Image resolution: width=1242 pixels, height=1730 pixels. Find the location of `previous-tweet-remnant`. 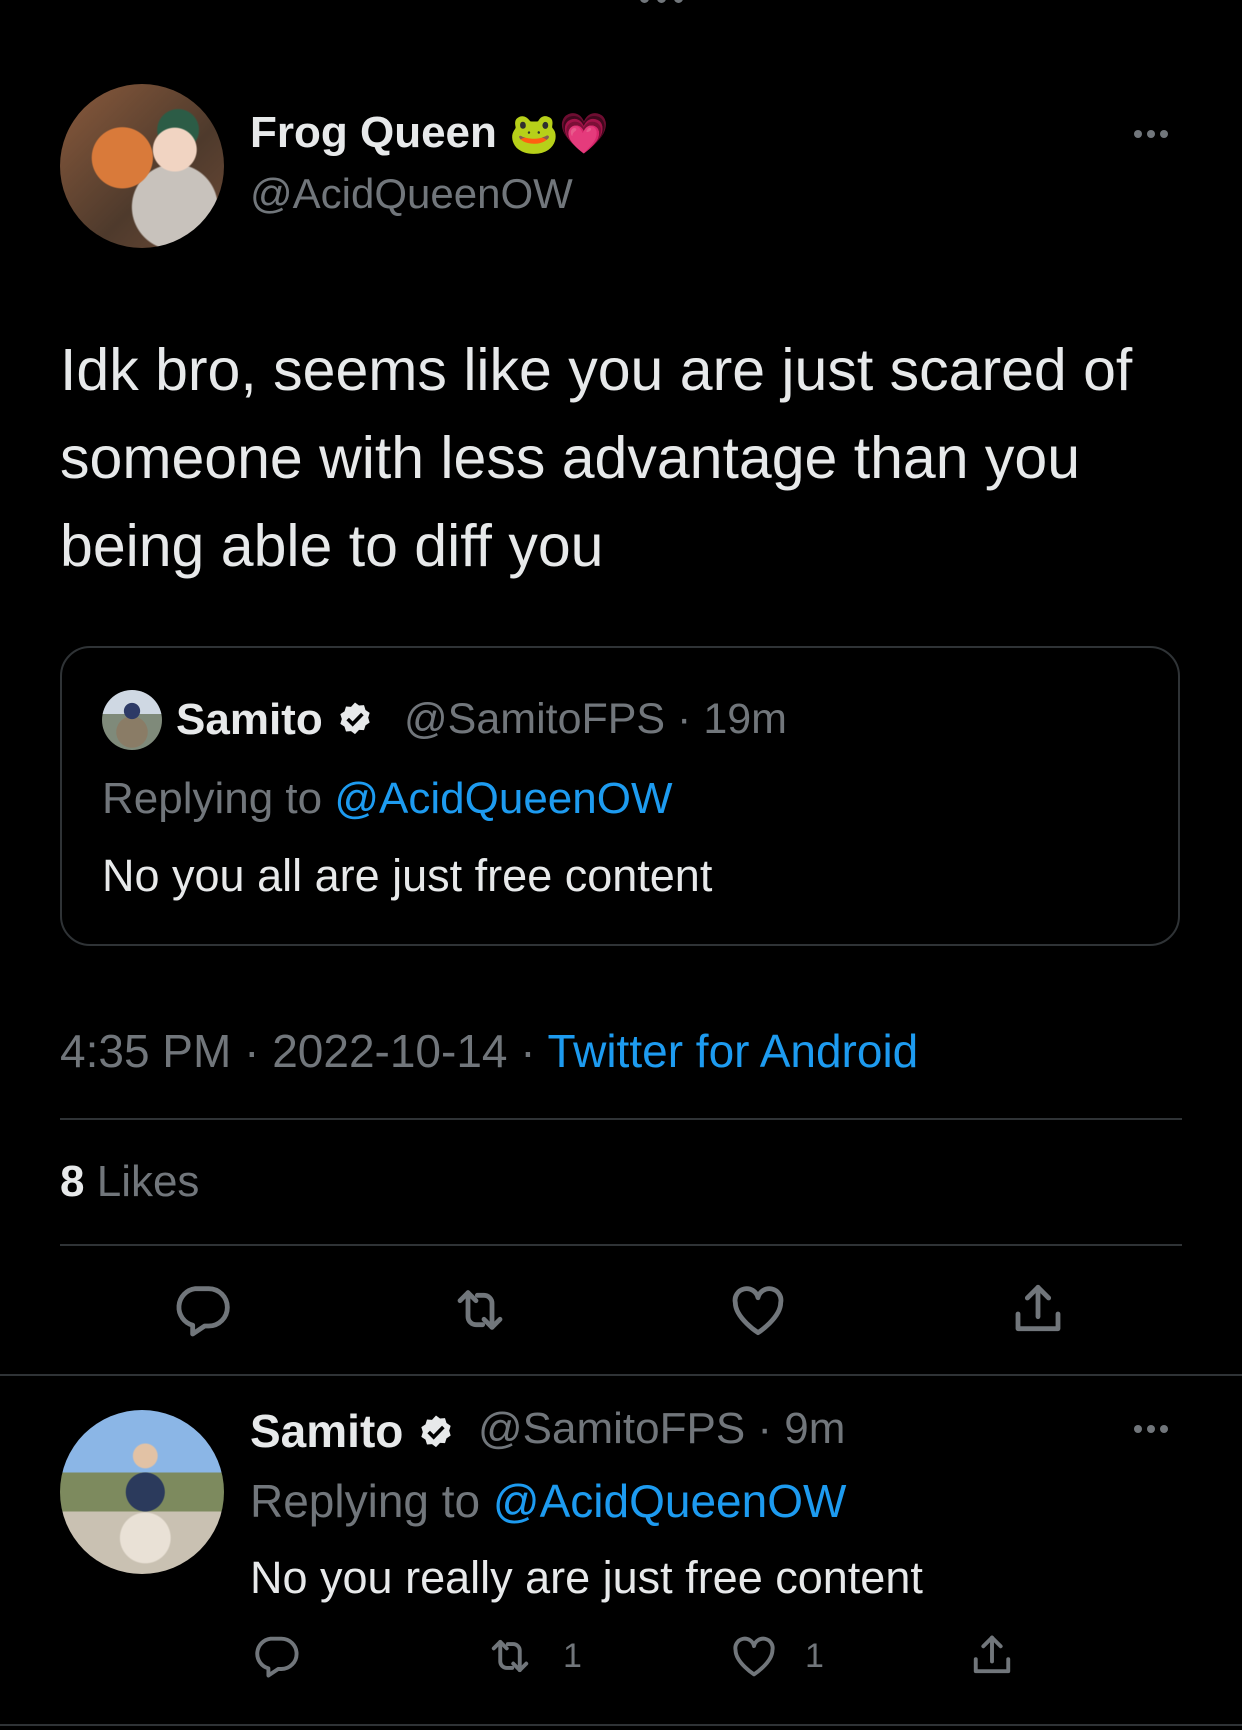

previous-tweet-remnant is located at coordinates (621, 6).